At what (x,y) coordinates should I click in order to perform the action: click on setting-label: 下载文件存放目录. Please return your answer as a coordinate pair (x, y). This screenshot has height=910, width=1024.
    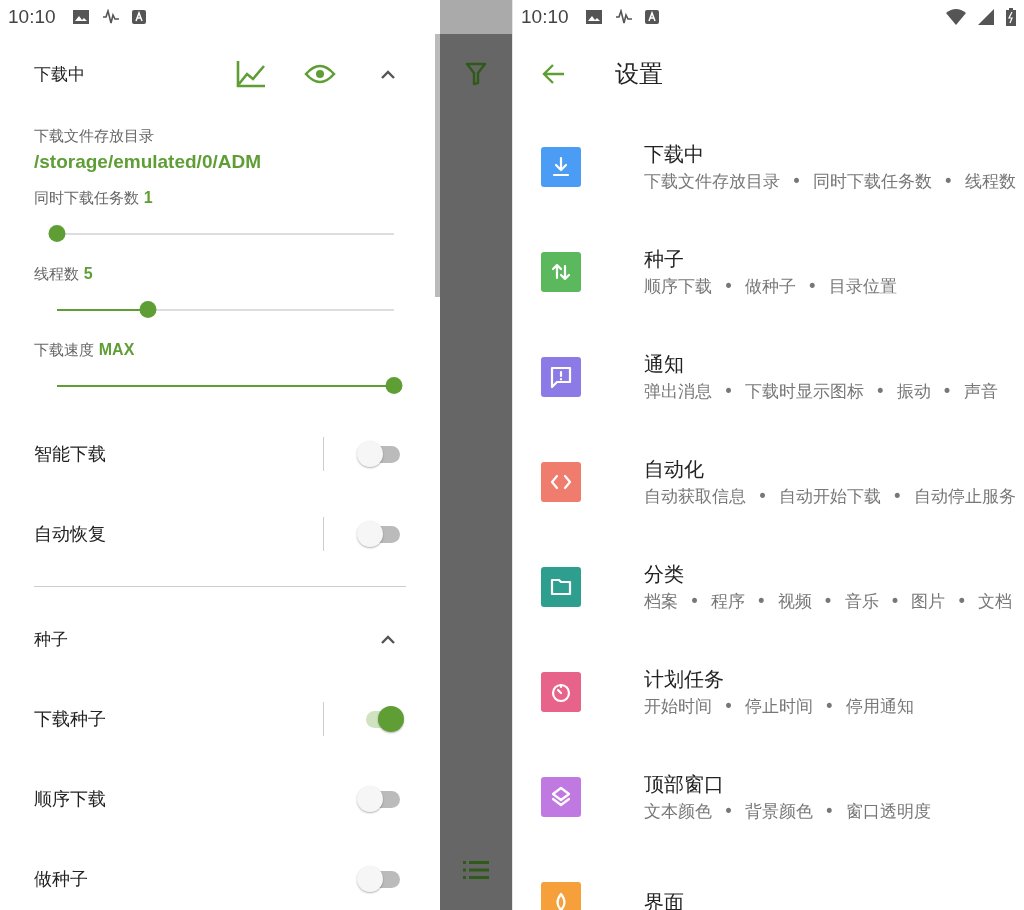
    Looking at the image, I should click on (94, 136).